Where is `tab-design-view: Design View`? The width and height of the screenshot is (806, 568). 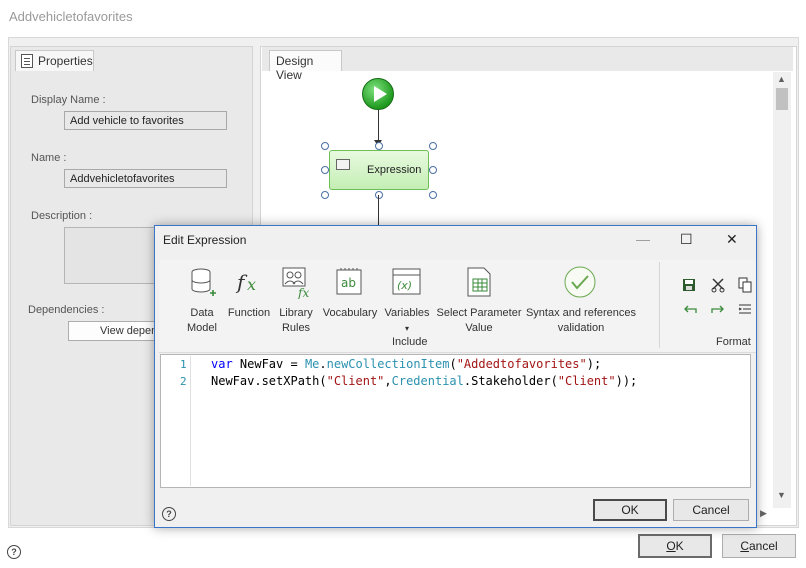
tab-design-view: Design View is located at coordinates (305, 66).